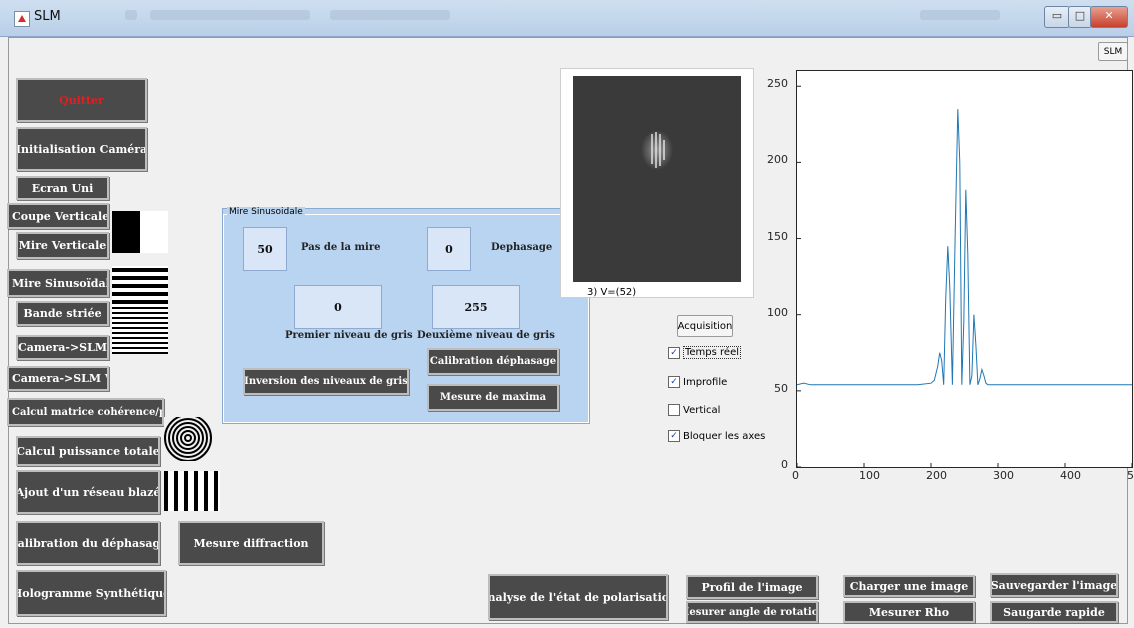  What do you see at coordinates (1109, 17) in the screenshot?
I see `close-button: ✕` at bounding box center [1109, 17].